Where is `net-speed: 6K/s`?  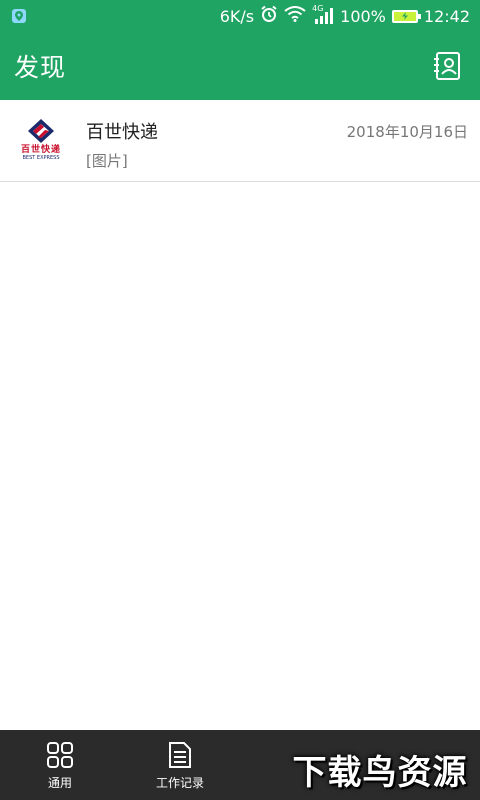
net-speed: 6K/s is located at coordinates (237, 16).